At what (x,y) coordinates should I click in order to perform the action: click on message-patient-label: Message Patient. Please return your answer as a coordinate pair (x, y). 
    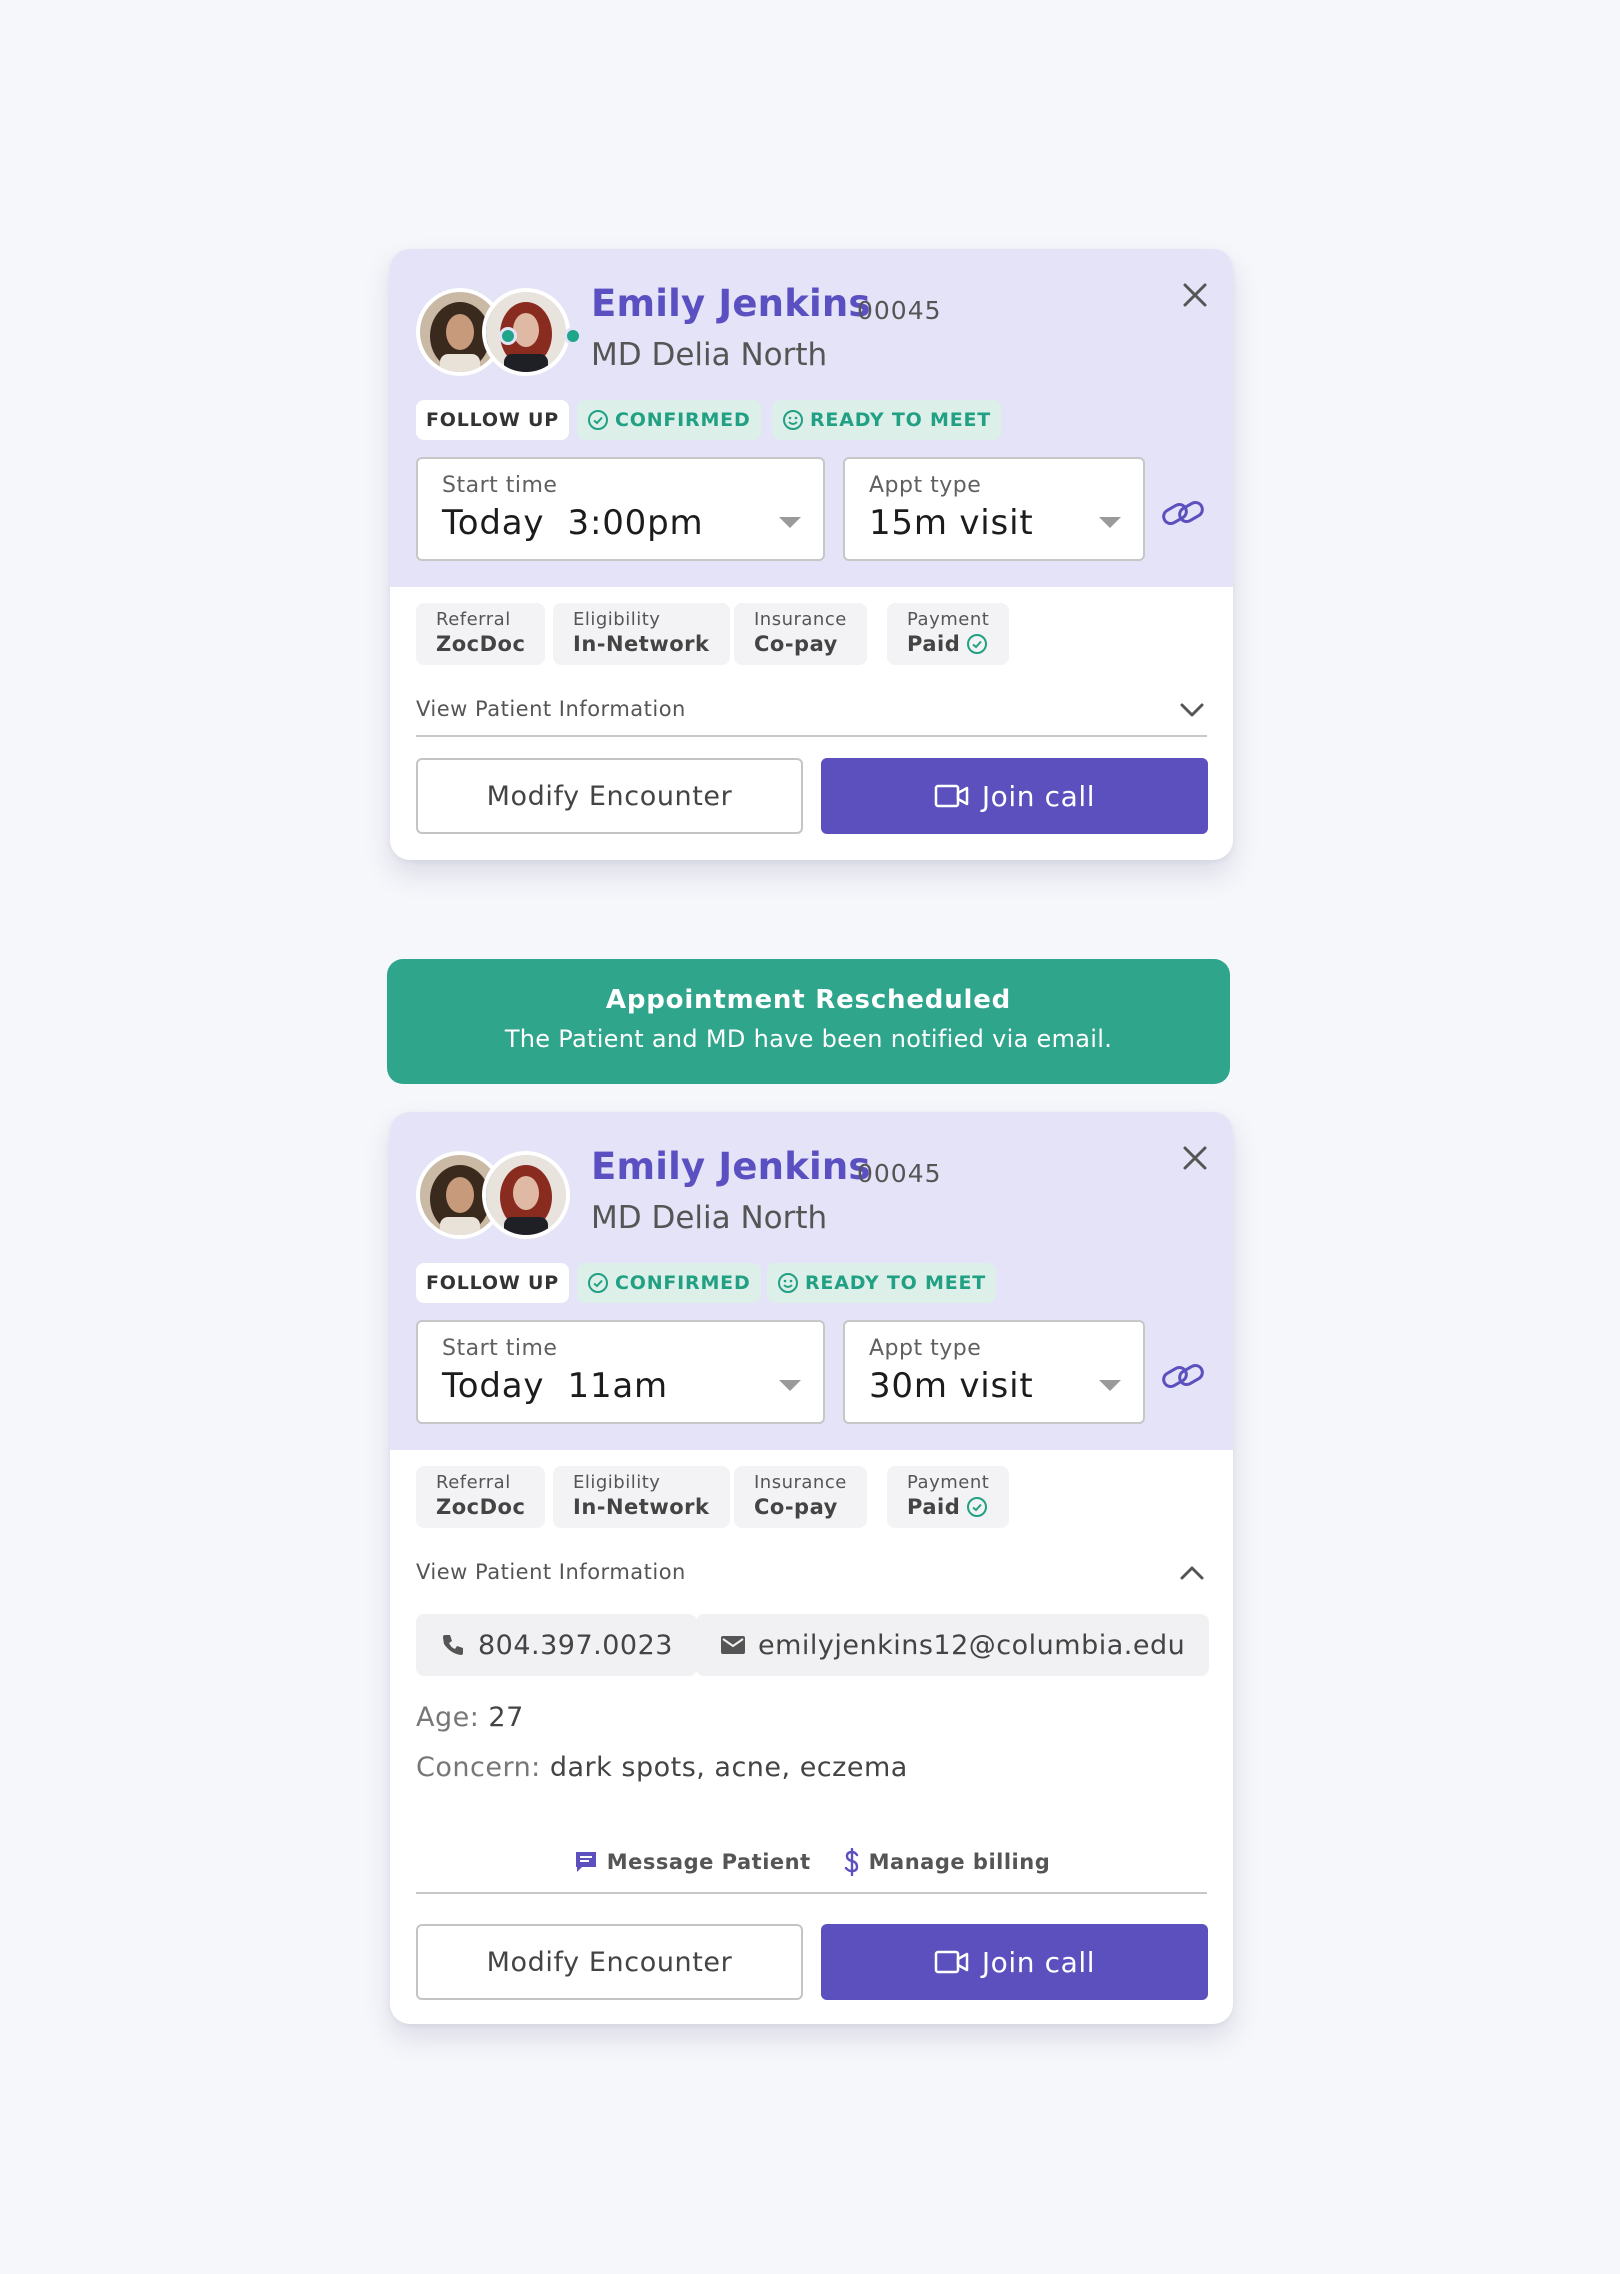
    Looking at the image, I should click on (708, 1862).